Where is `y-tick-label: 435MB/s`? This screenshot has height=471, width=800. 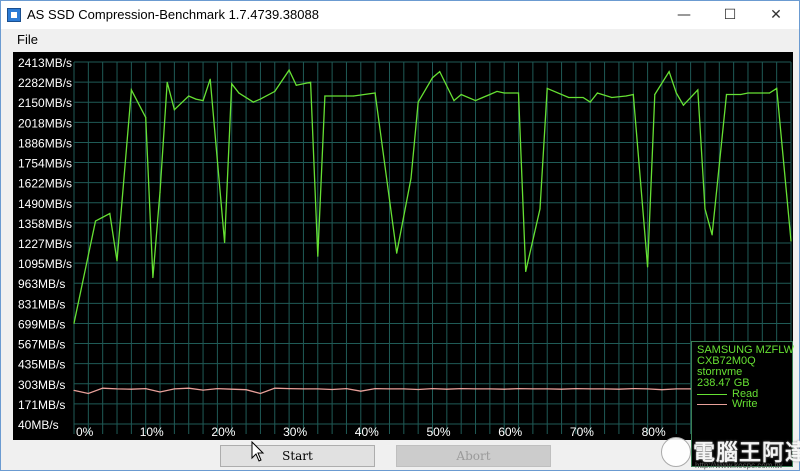 y-tick-label: 435MB/s is located at coordinates (41, 365).